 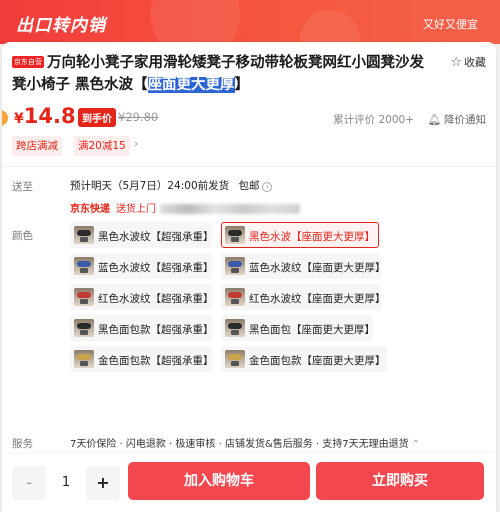 I want to click on current-price: ¥14.8, so click(x=45, y=116).